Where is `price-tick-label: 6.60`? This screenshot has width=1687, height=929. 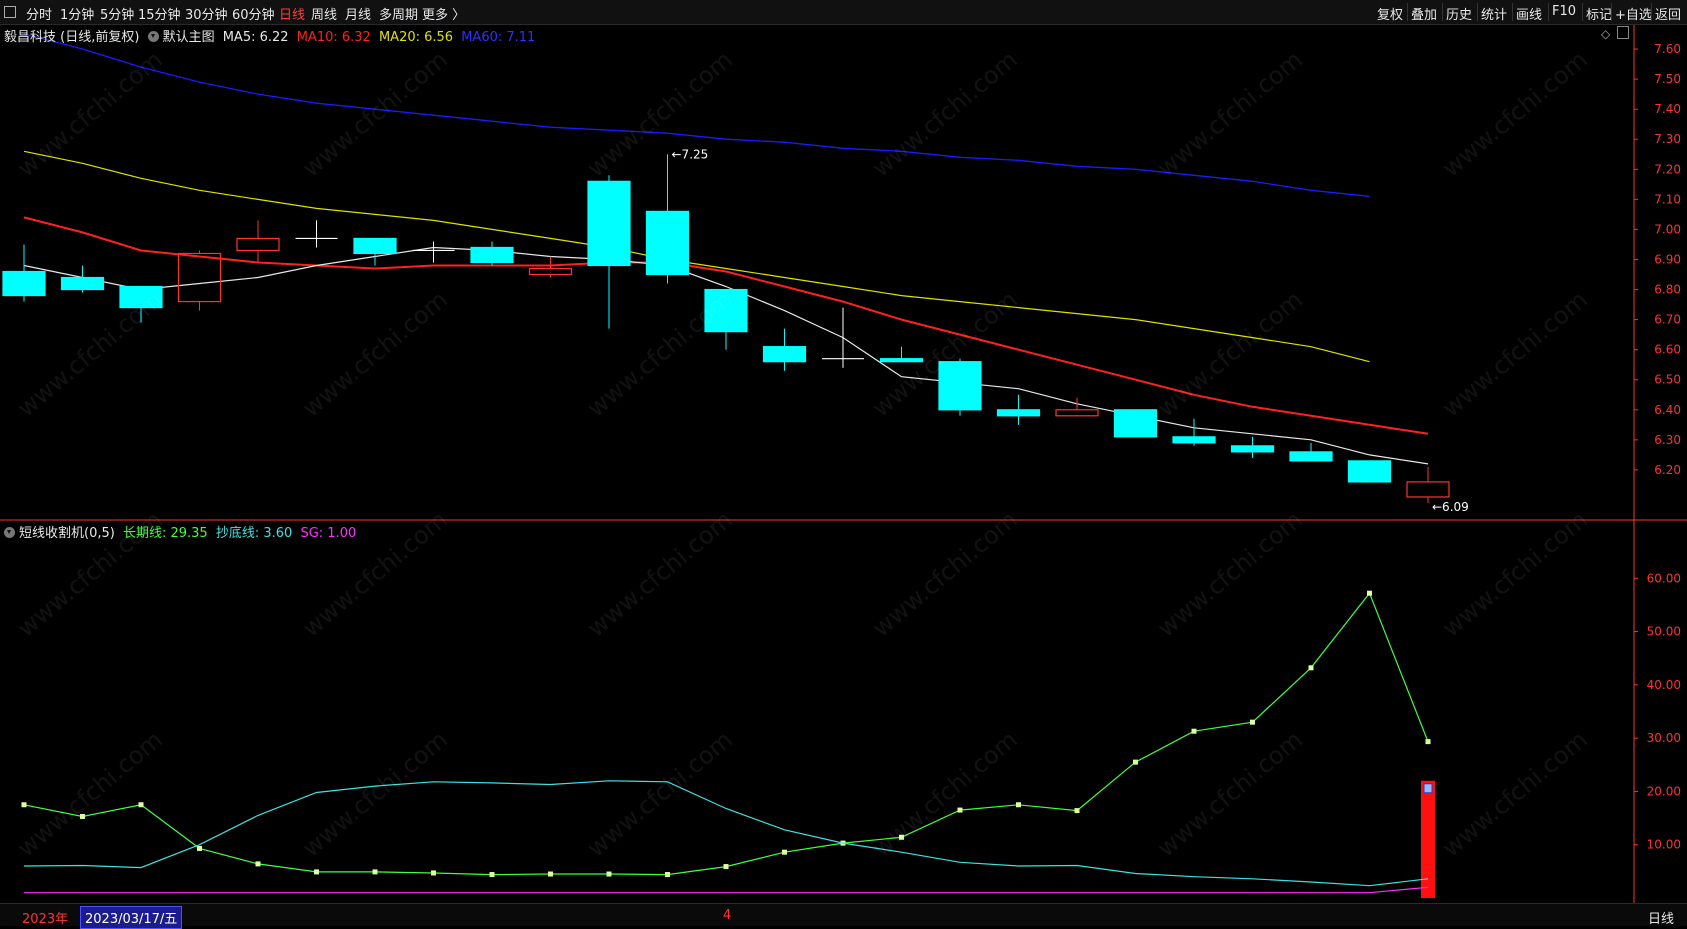 price-tick-label: 6.60 is located at coordinates (1667, 350).